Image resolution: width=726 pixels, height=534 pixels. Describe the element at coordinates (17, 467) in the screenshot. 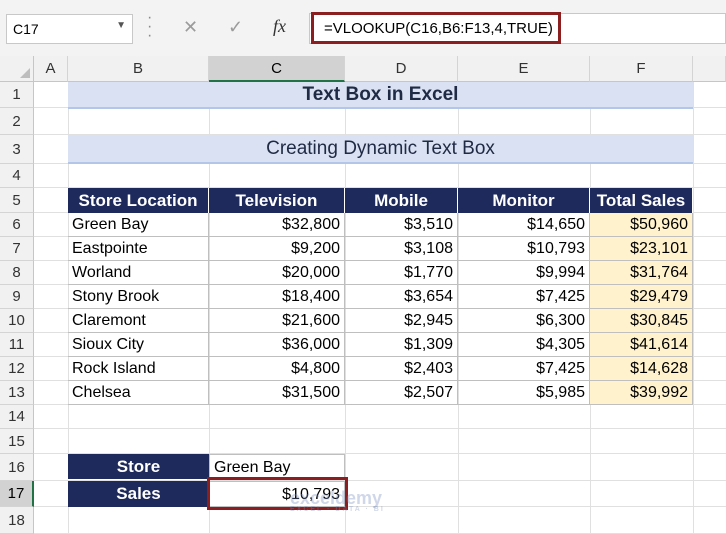

I see `row-header-16: 16` at that location.